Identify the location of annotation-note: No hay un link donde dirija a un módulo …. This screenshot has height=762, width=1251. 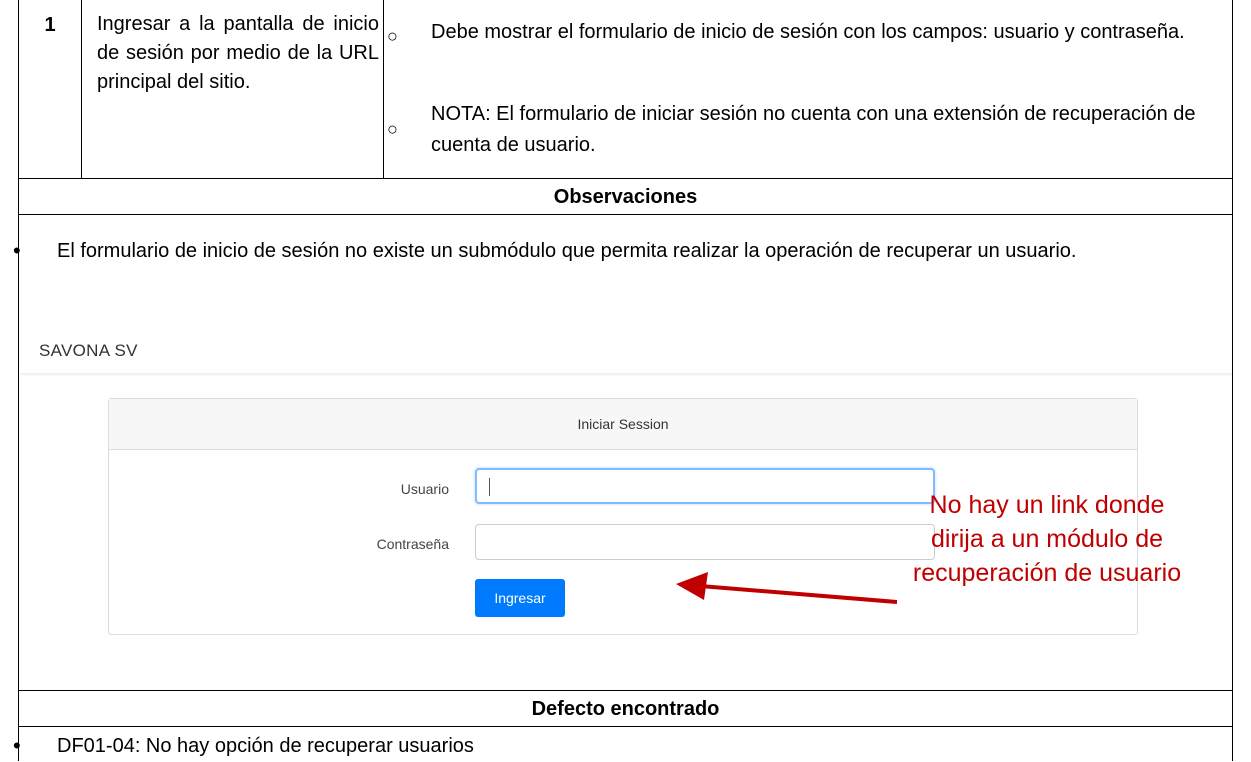
(1047, 539).